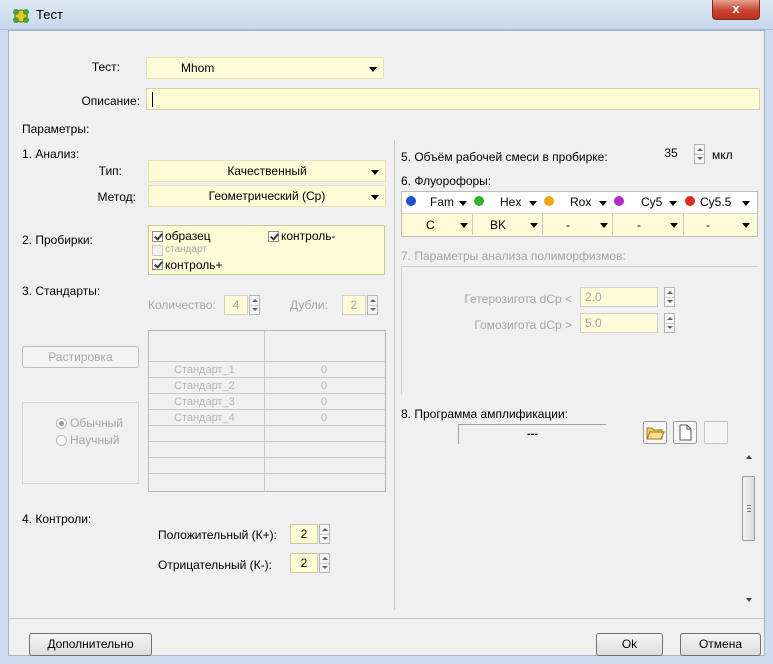 Image resolution: width=773 pixels, height=664 pixels. I want to click on negative-control-spinner, so click(324, 563).